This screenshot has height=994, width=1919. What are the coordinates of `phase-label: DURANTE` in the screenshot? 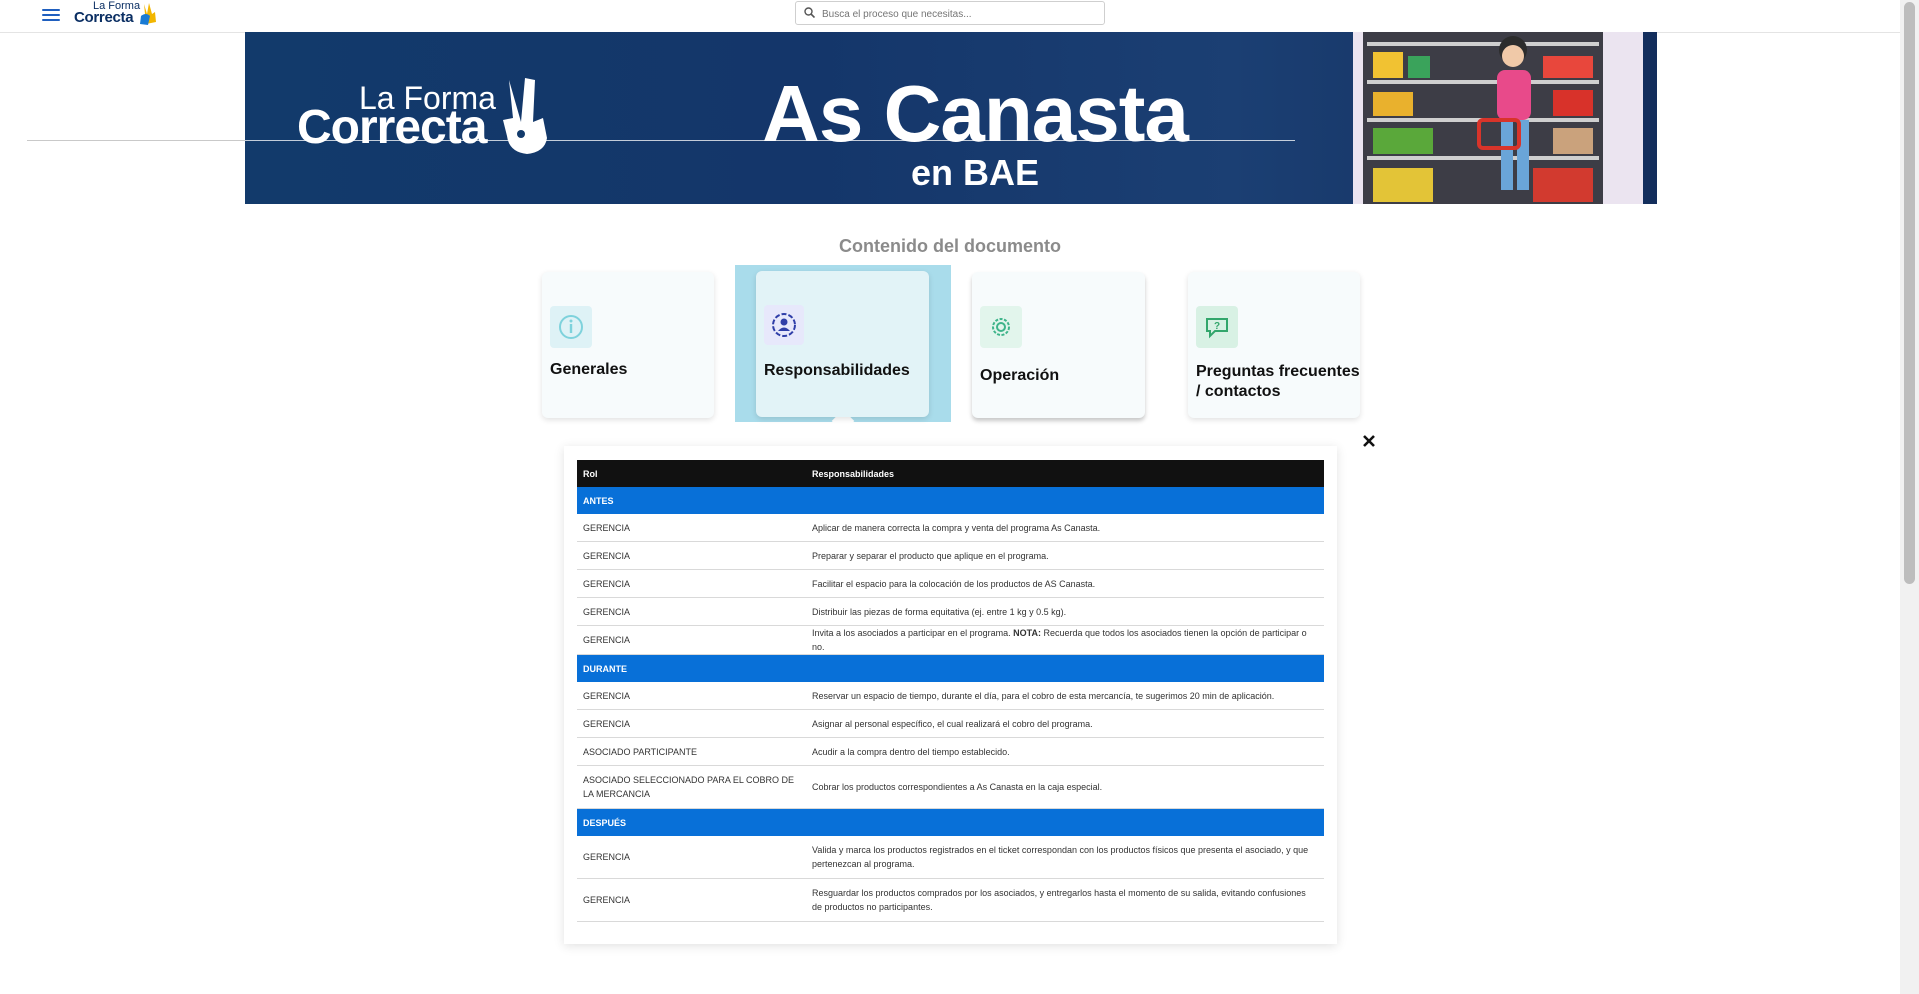 It's located at (950, 668).